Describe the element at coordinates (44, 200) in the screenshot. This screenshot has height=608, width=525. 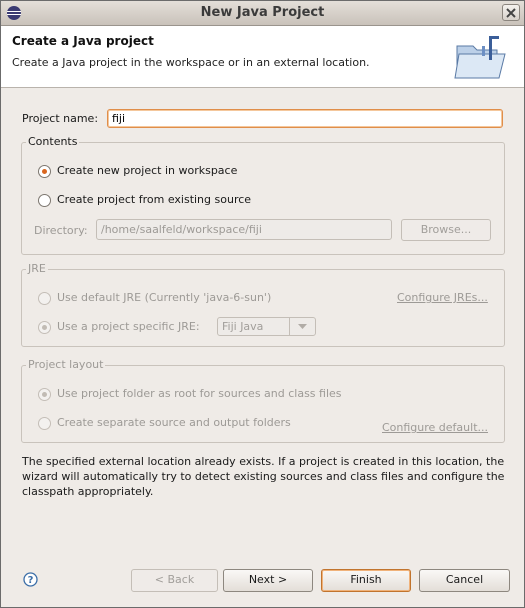
I see `create-from-existing-radio` at that location.